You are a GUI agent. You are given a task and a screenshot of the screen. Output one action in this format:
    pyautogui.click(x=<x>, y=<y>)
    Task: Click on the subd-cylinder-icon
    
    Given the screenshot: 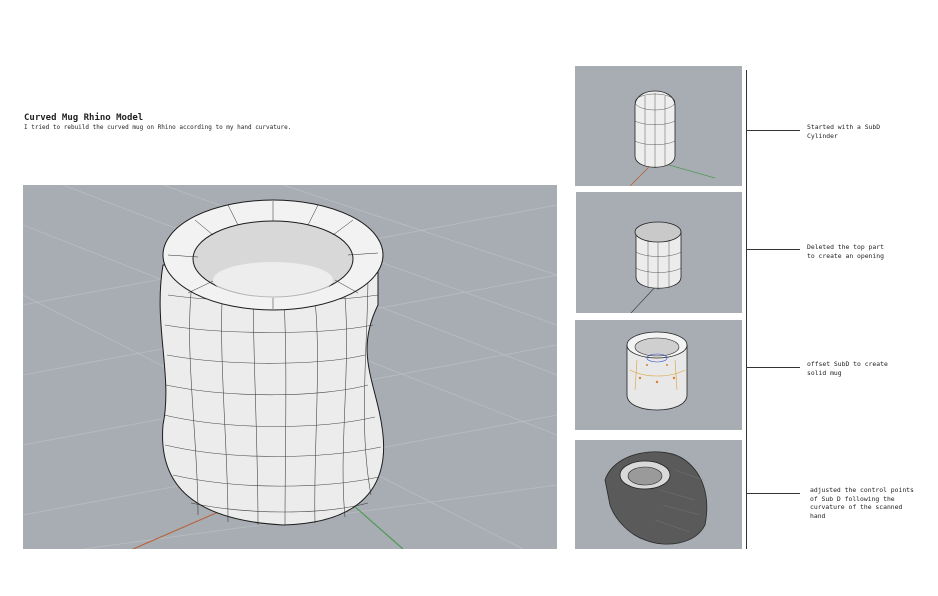 What is the action you would take?
    pyautogui.click(x=672, y=138)
    